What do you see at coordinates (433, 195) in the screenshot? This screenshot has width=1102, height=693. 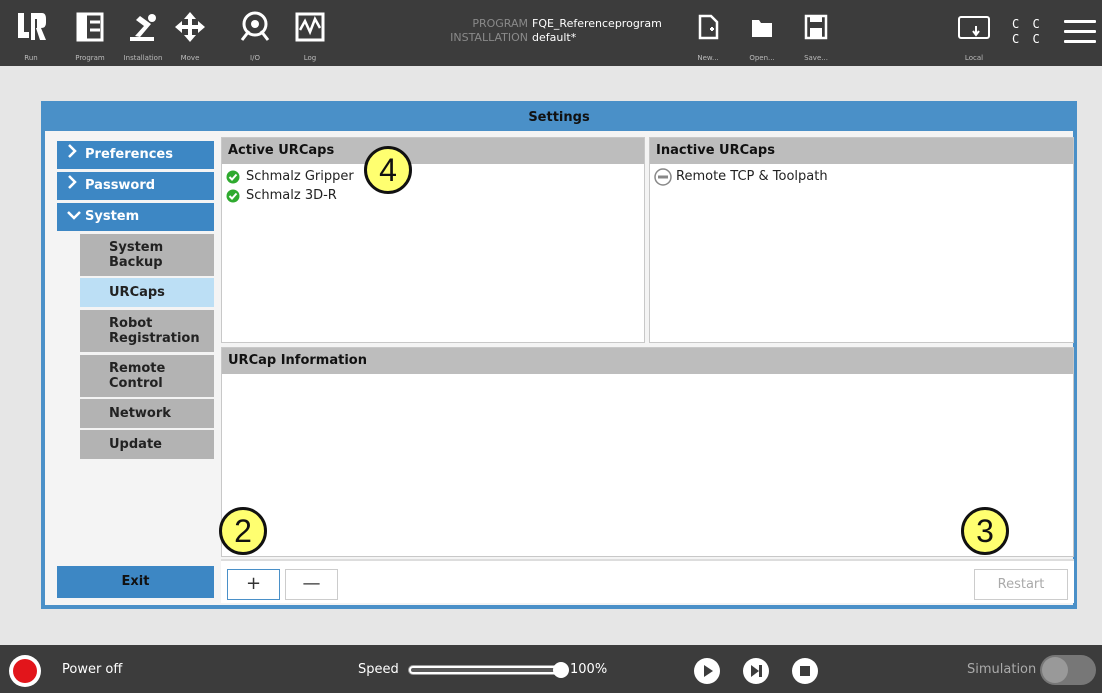 I see `urcap-item: Schmalz 3D-R` at bounding box center [433, 195].